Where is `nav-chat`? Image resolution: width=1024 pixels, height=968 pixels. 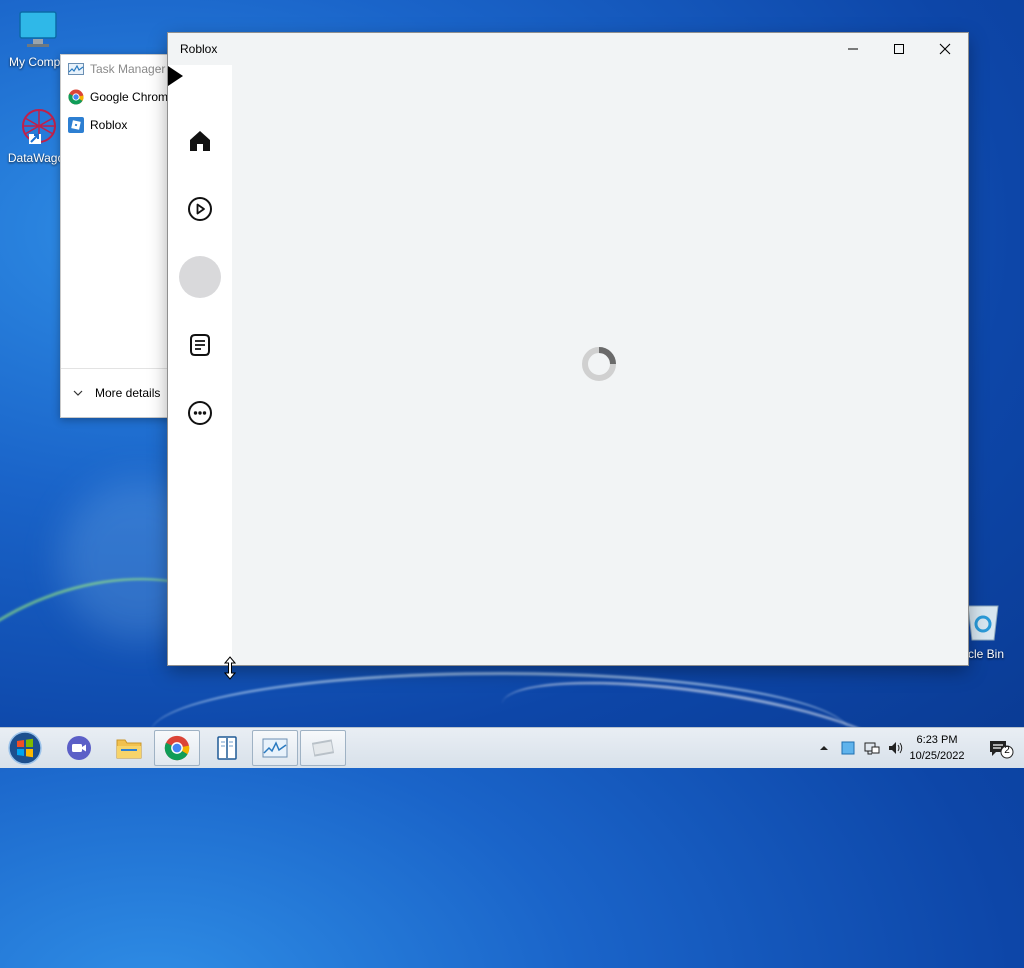
nav-chat is located at coordinates (200, 345).